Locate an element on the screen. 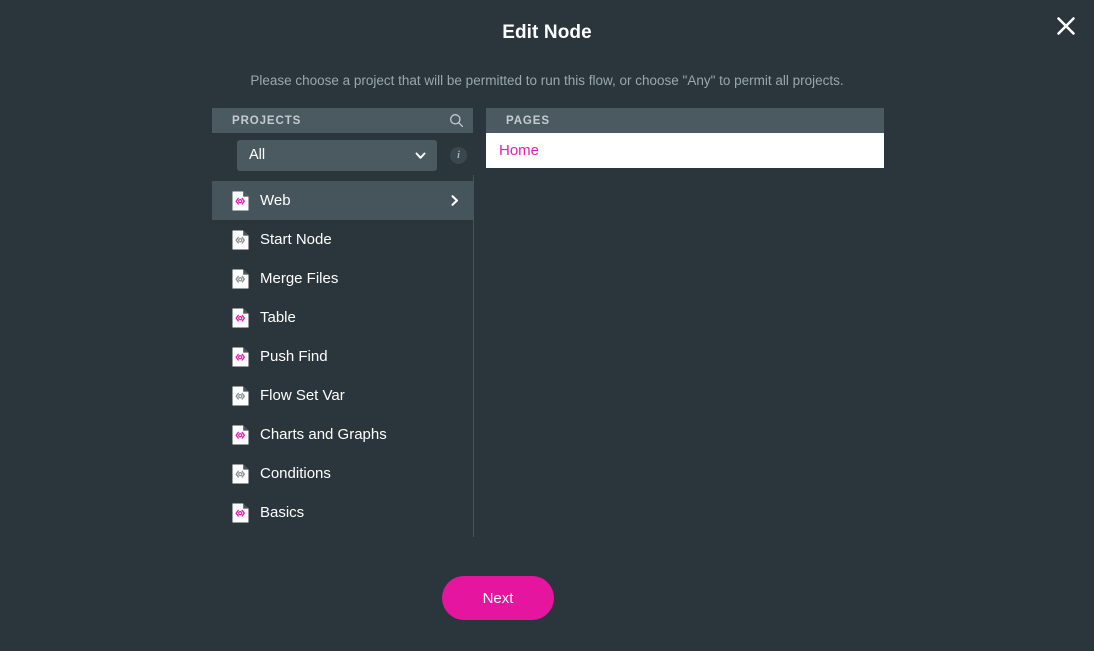 This screenshot has width=1094, height=651. project-item-label: Web is located at coordinates (275, 200).